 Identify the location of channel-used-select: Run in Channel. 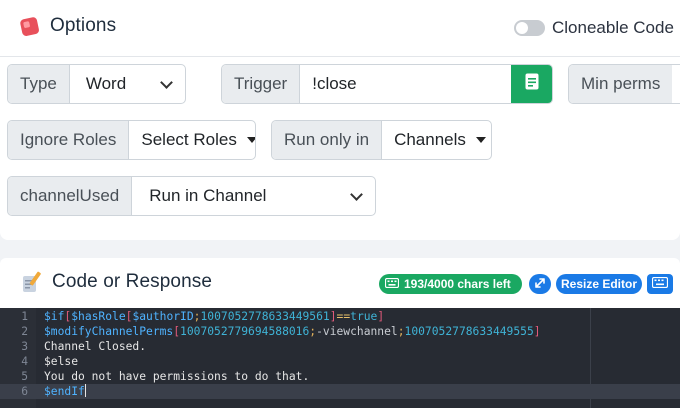
(253, 196).